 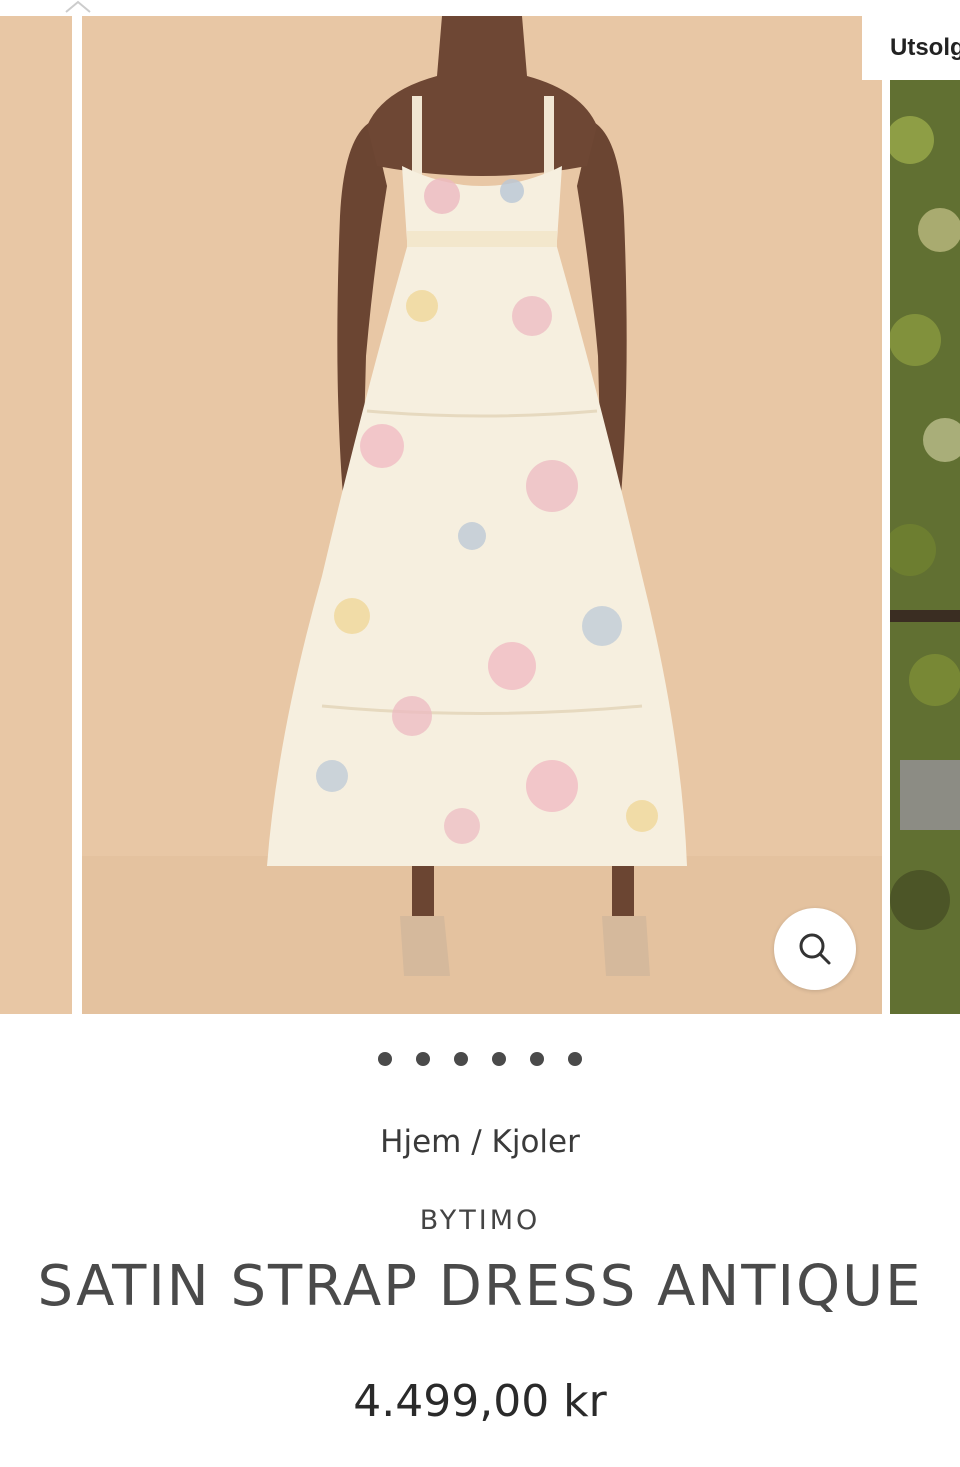 What do you see at coordinates (536, 1142) in the screenshot?
I see `breadcrumb-category: Kjoler` at bounding box center [536, 1142].